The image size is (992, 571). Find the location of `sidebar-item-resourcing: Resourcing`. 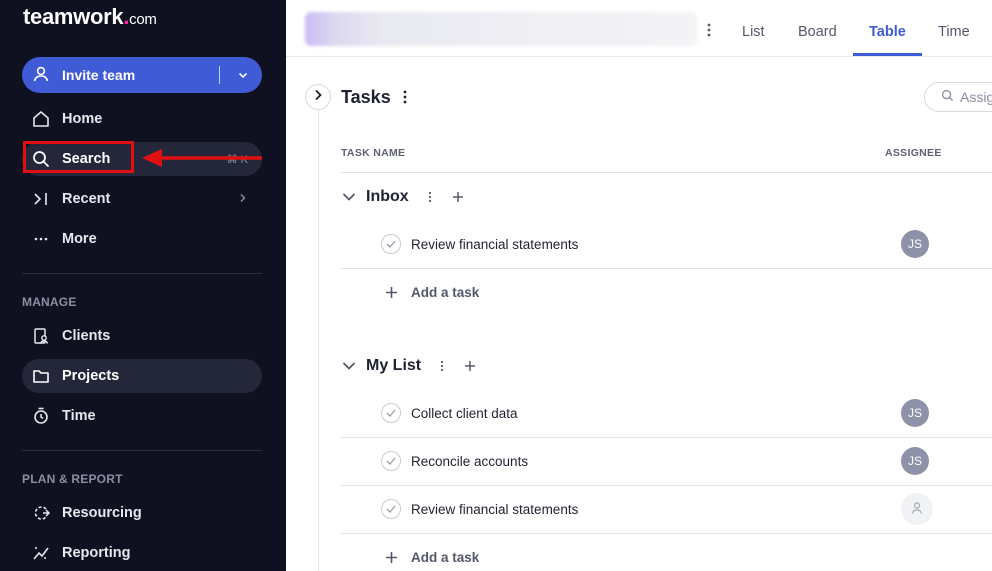

sidebar-item-resourcing: Resourcing is located at coordinates (142, 513).